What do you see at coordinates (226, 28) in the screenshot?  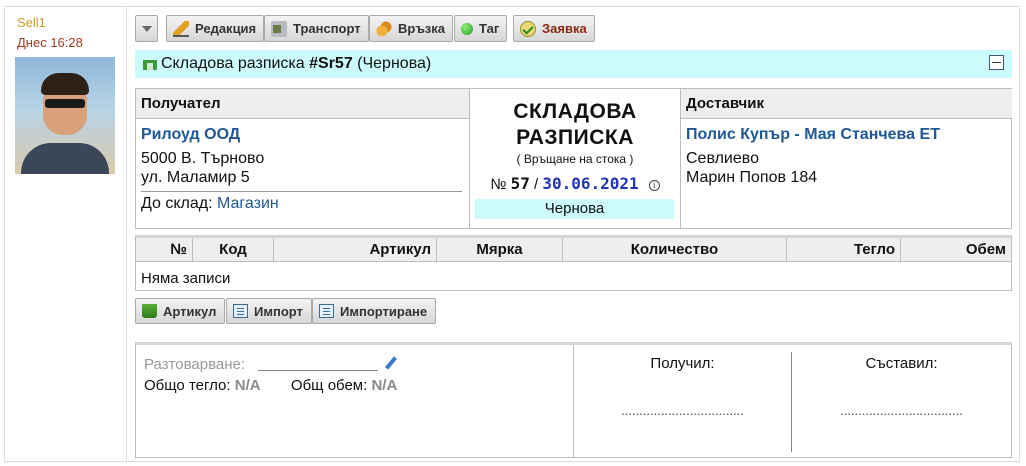 I see `edit-label: Редакция` at bounding box center [226, 28].